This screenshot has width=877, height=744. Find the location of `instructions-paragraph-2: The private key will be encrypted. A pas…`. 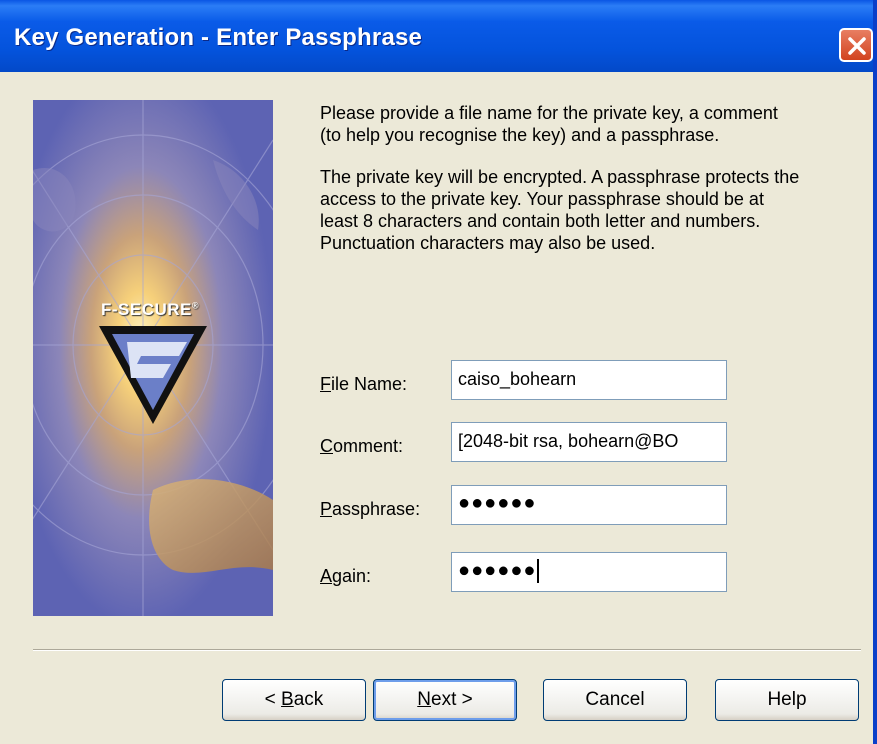

instructions-paragraph-2: The private key will be encrypted. A pas… is located at coordinates (560, 210).